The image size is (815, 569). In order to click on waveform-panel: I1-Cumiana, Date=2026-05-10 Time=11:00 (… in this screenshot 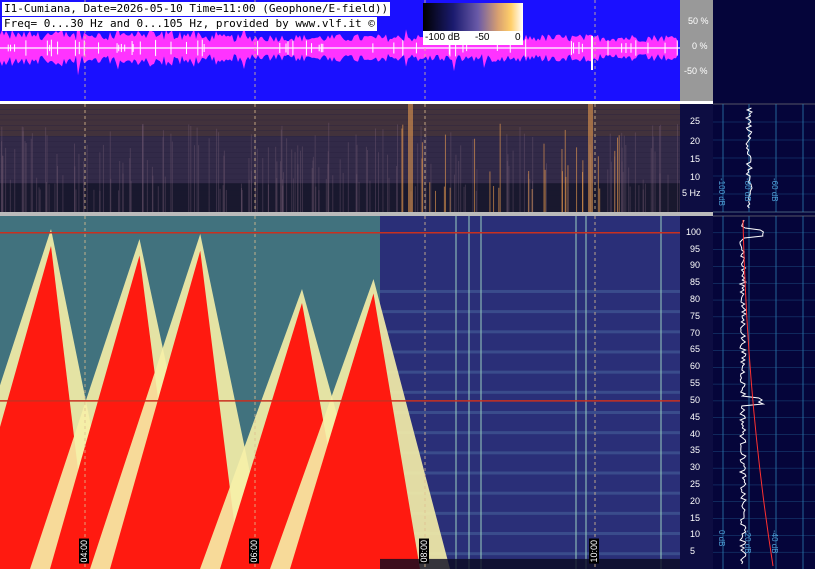, I will do `click(340, 50)`.